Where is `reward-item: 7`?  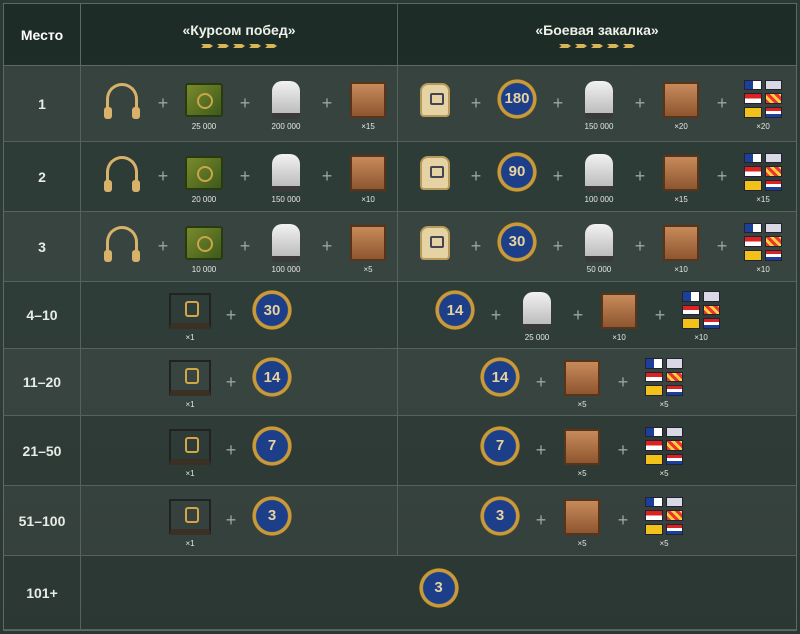 reward-item: 7 is located at coordinates (272, 451).